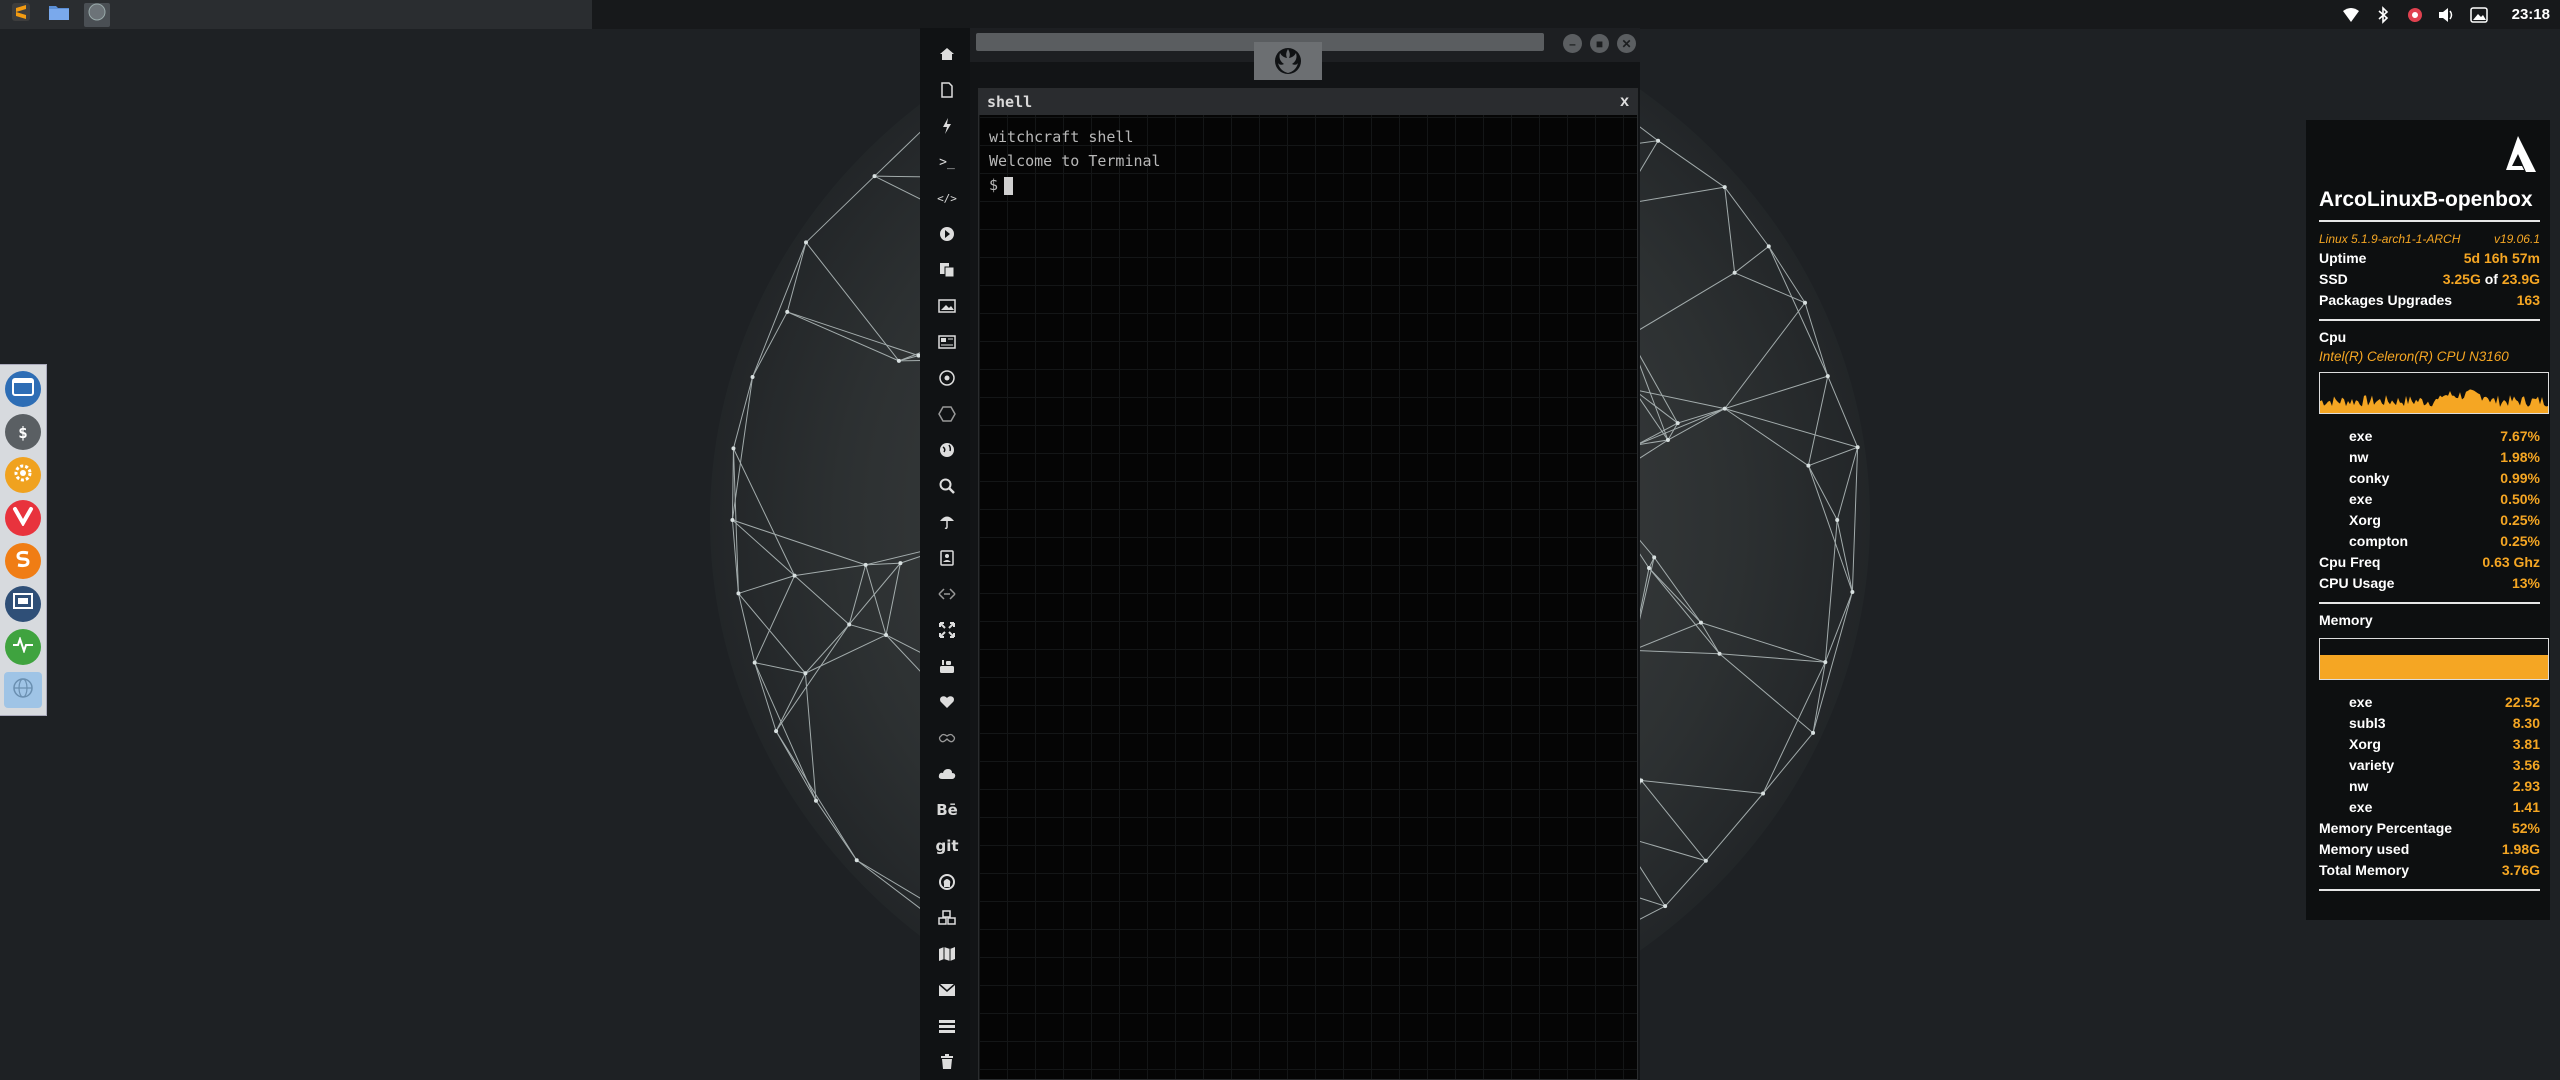 The image size is (2560, 1080). I want to click on dock-item-window-manager, so click(23, 389).